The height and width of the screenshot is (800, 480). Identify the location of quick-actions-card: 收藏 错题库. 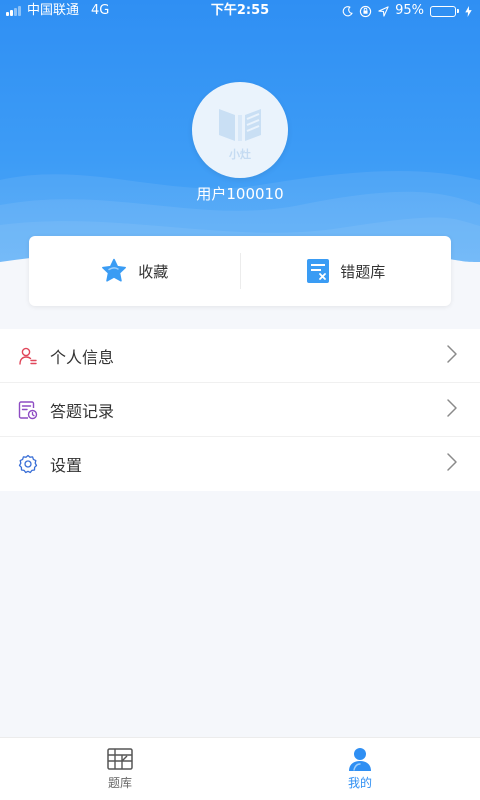
(240, 271).